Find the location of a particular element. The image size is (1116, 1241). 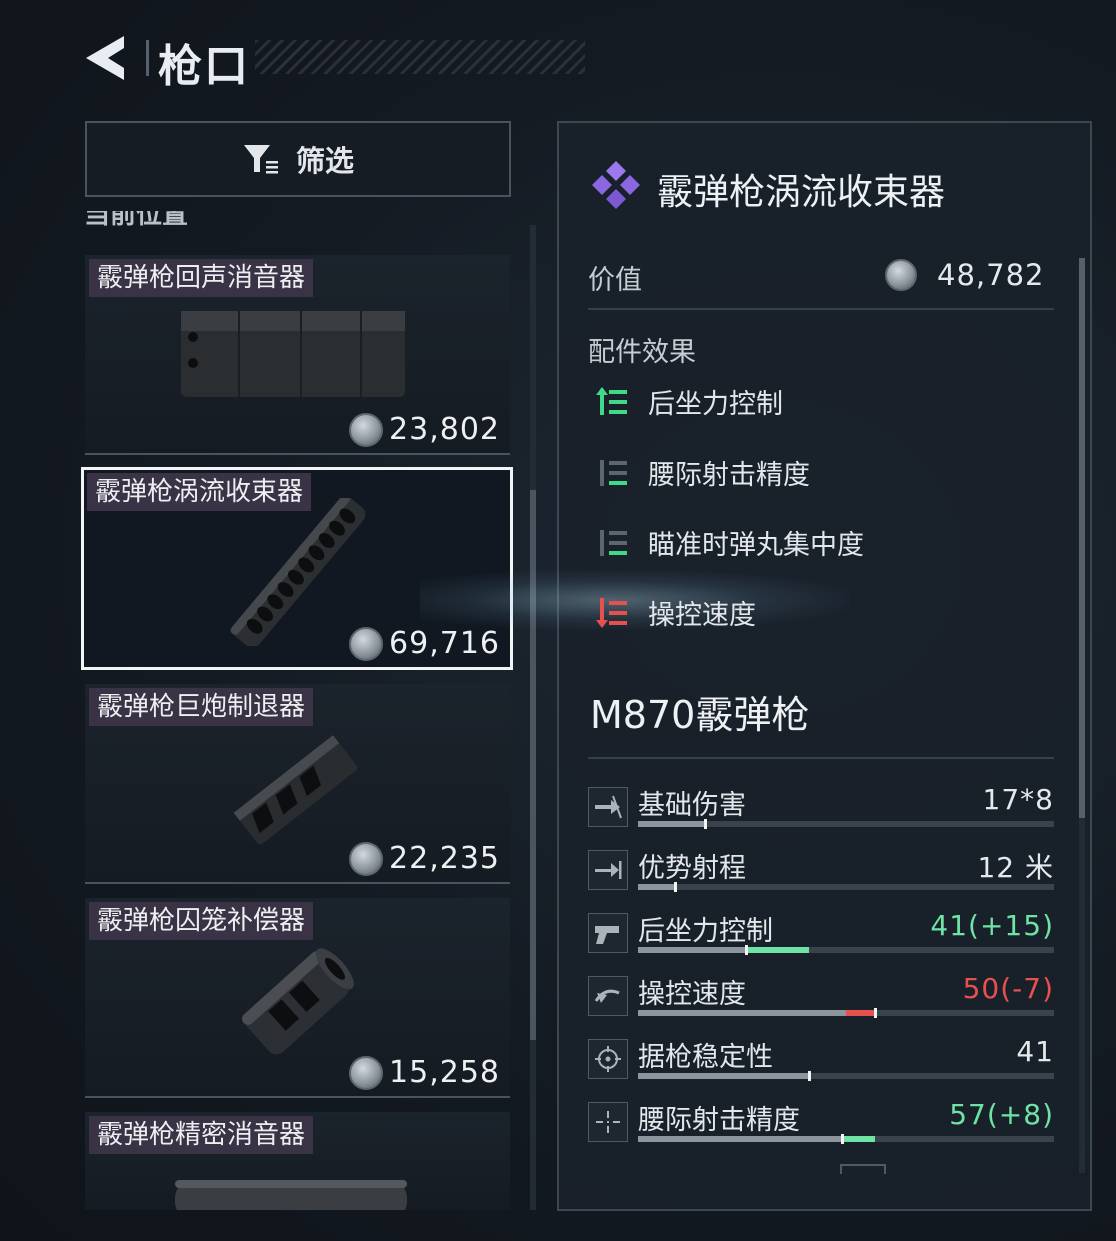

list-item: 霰弹枪囚笼补偿器 15,258 is located at coordinates (297, 998).